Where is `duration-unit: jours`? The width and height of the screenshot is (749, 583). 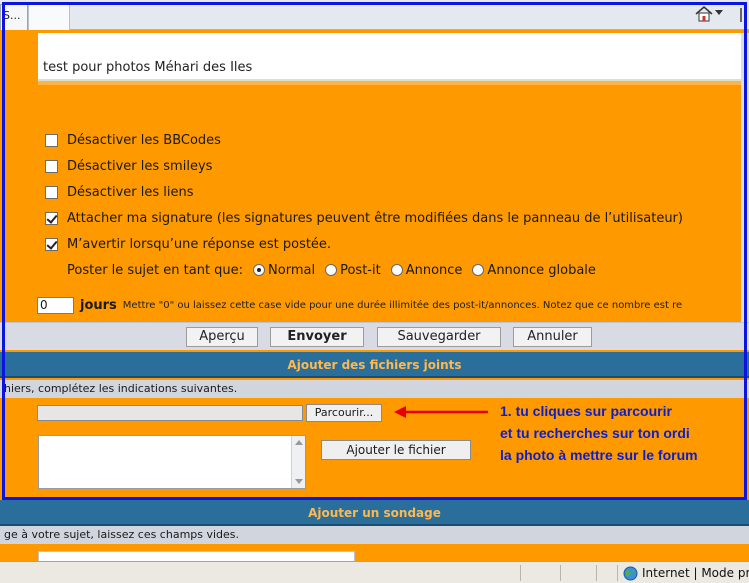 duration-unit: jours is located at coordinates (98, 305).